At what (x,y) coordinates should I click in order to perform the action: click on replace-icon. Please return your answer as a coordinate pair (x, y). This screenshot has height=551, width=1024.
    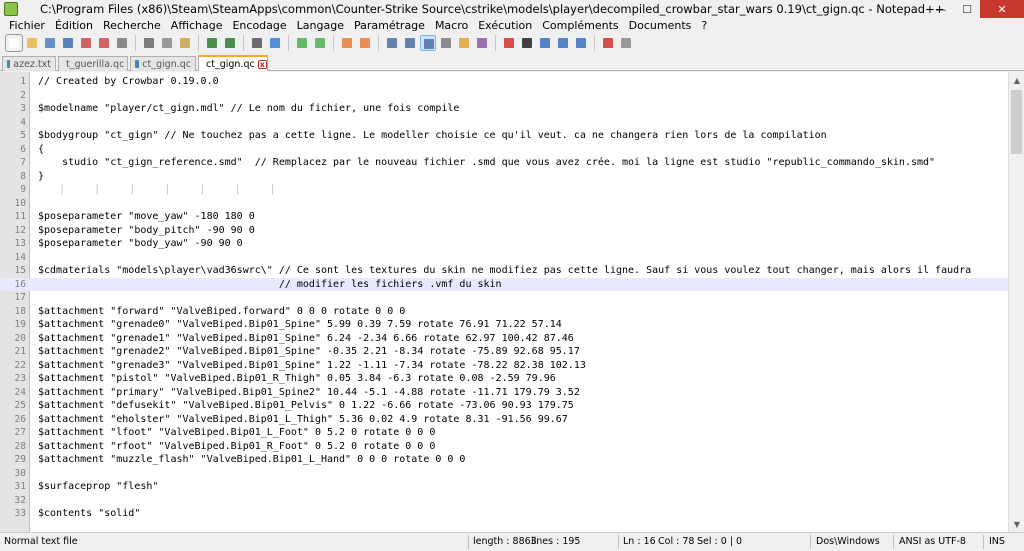
    Looking at the image, I should click on (275, 43).